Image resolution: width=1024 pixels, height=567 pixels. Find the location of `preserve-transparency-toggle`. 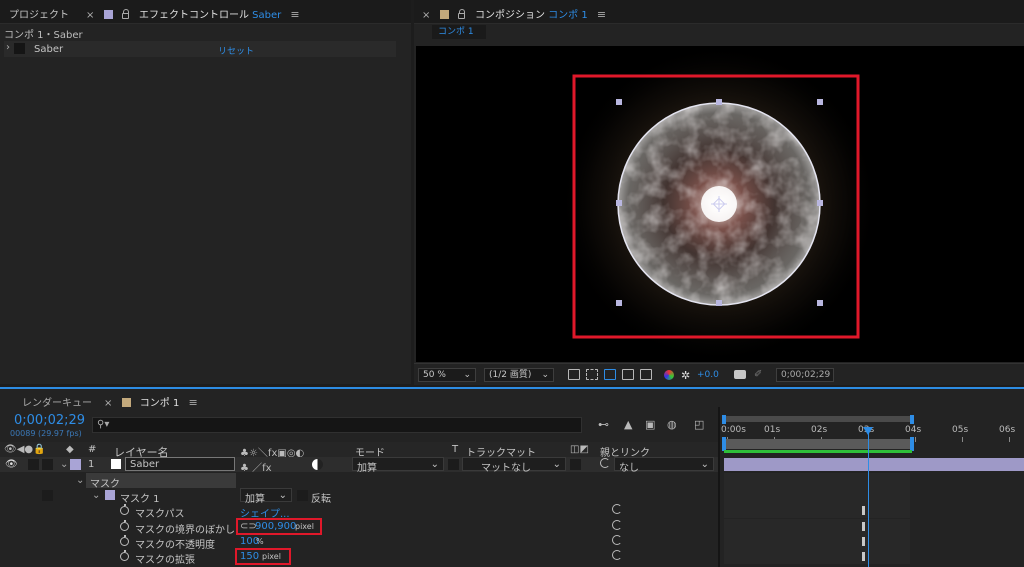

preserve-transparency-toggle is located at coordinates (453, 464).